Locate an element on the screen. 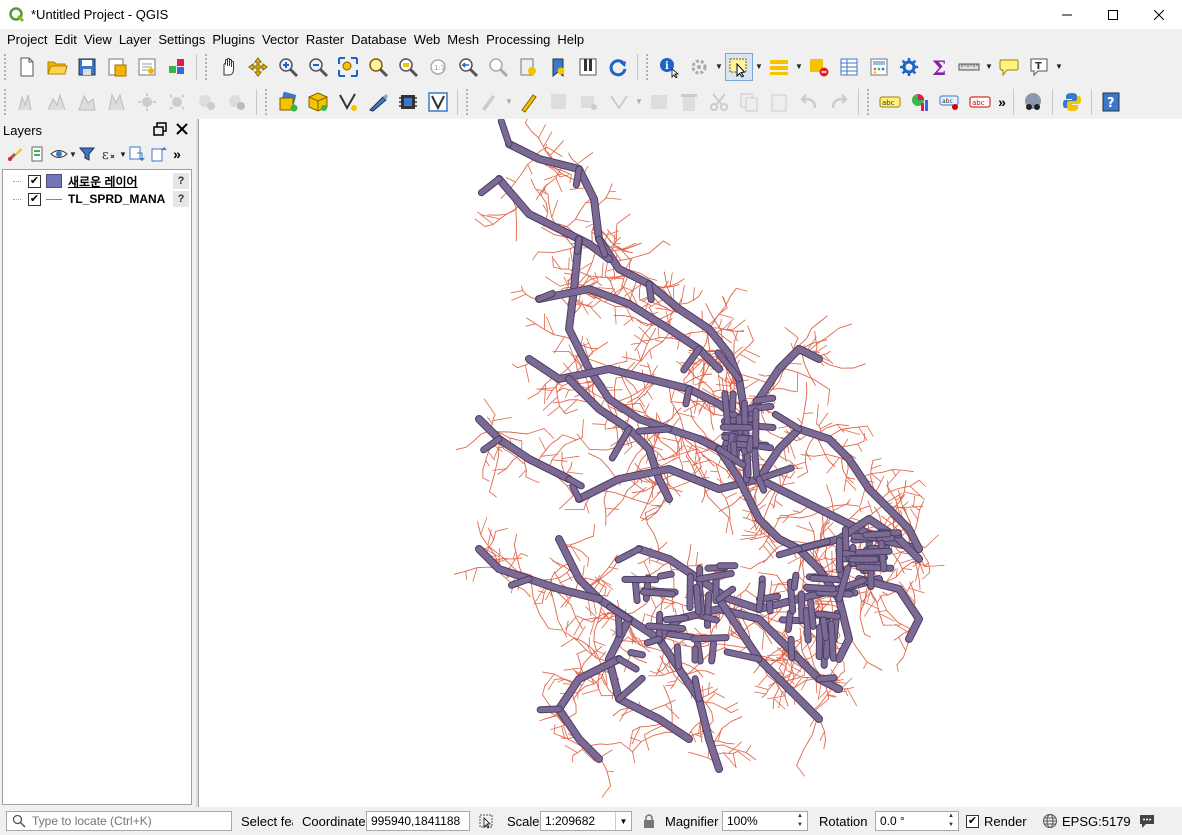 The width and height of the screenshot is (1182, 835). text-annotation-button: T is located at coordinates (1039, 67).